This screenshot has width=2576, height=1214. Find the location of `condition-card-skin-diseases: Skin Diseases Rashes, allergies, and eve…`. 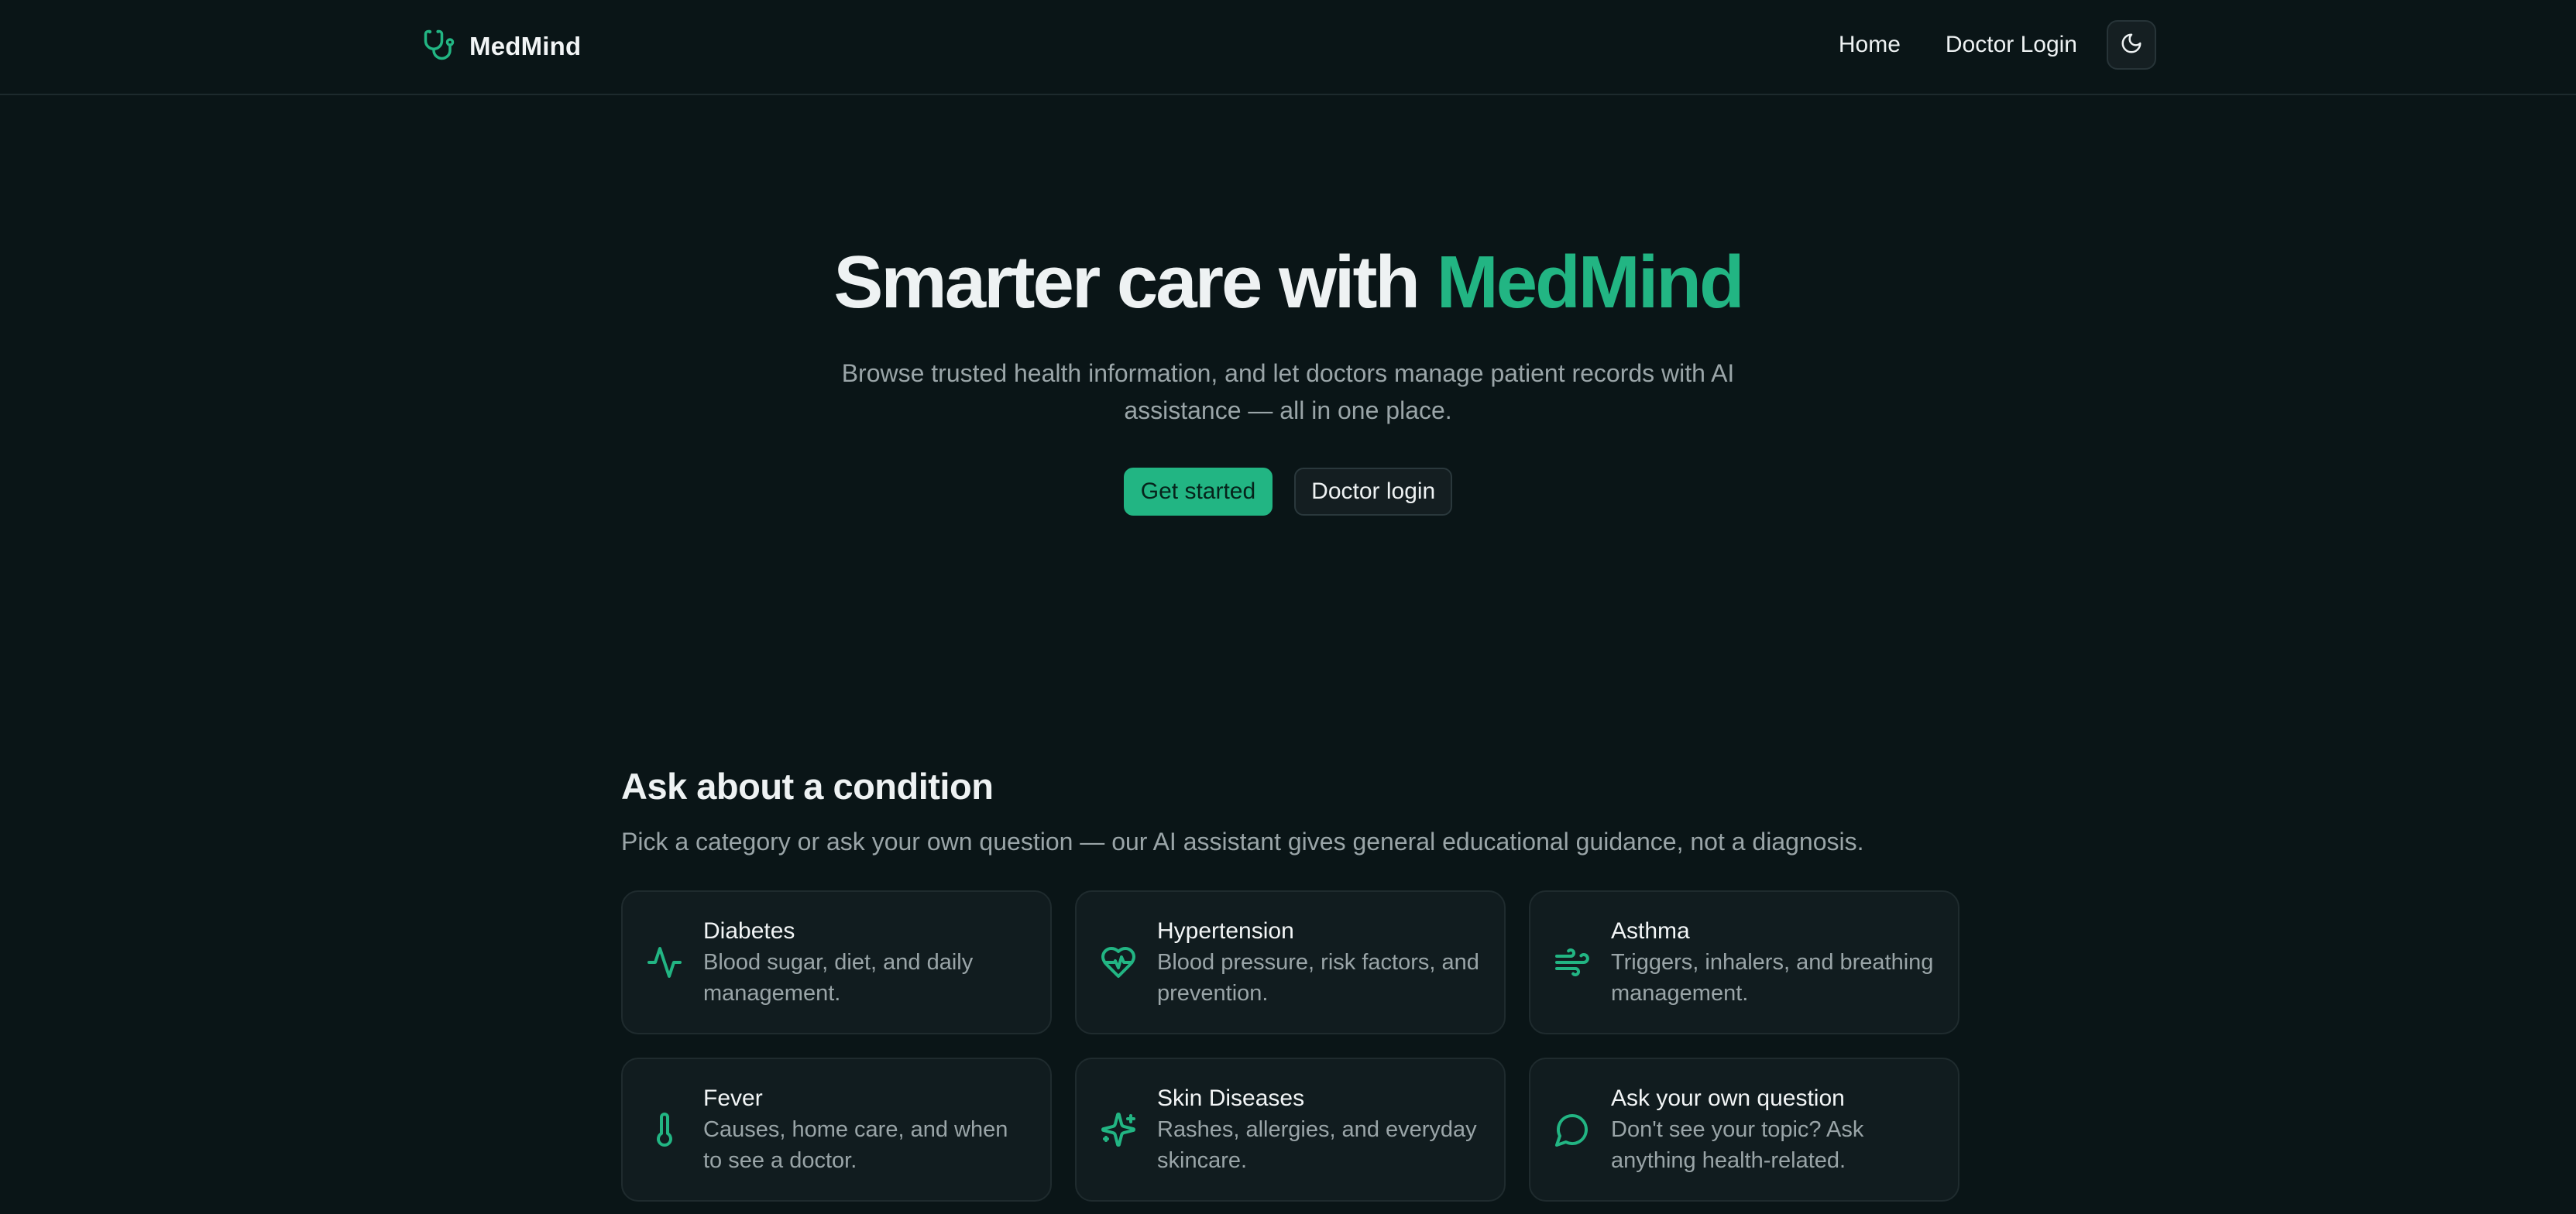

condition-card-skin-diseases: Skin Diseases Rashes, allergies, and eve… is located at coordinates (1290, 1130).